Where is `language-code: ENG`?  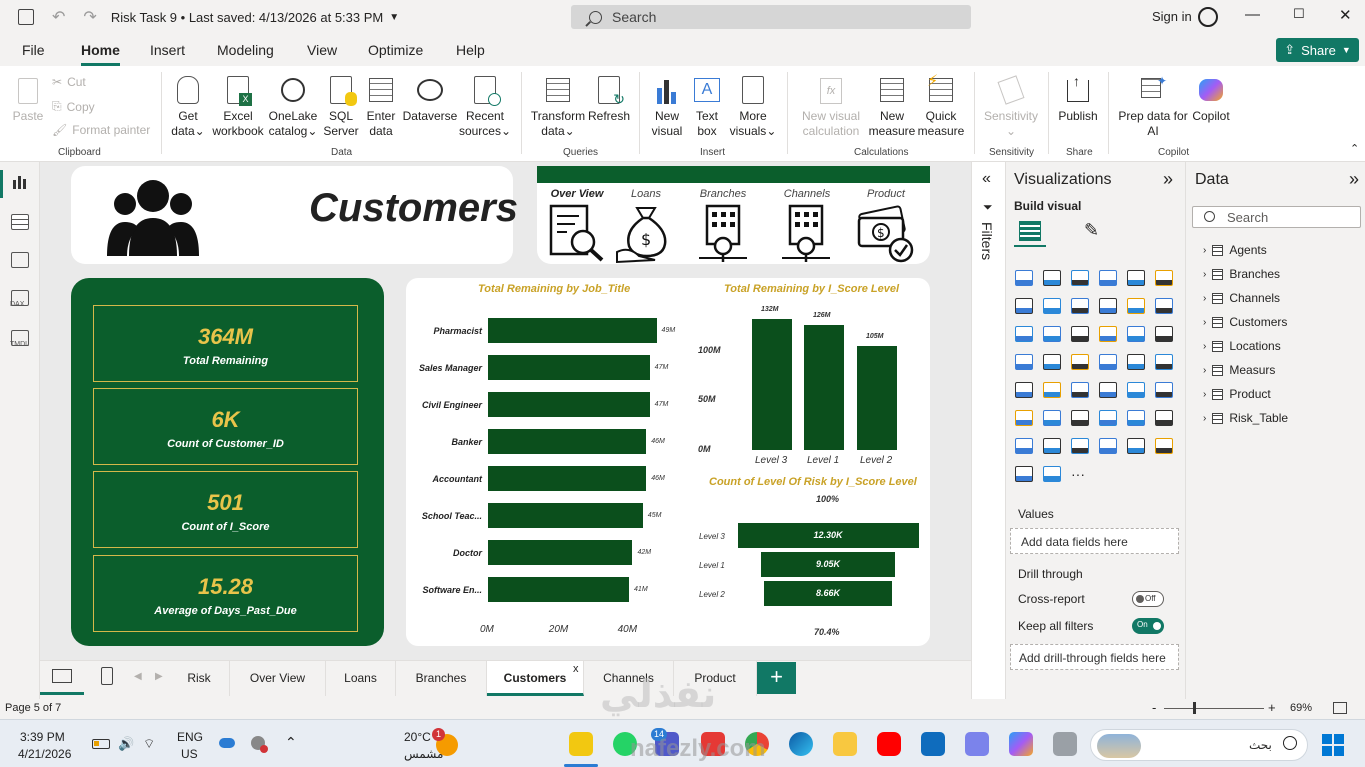
language-code: ENG is located at coordinates (190, 737).